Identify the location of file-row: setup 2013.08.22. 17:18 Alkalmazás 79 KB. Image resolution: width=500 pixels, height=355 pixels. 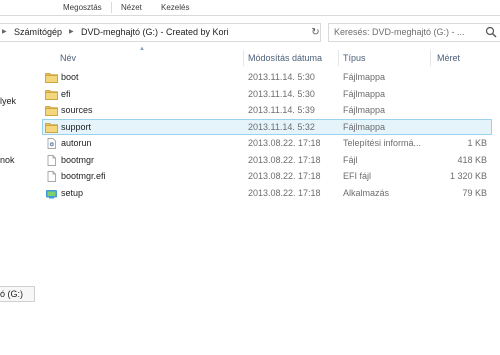
(267, 193).